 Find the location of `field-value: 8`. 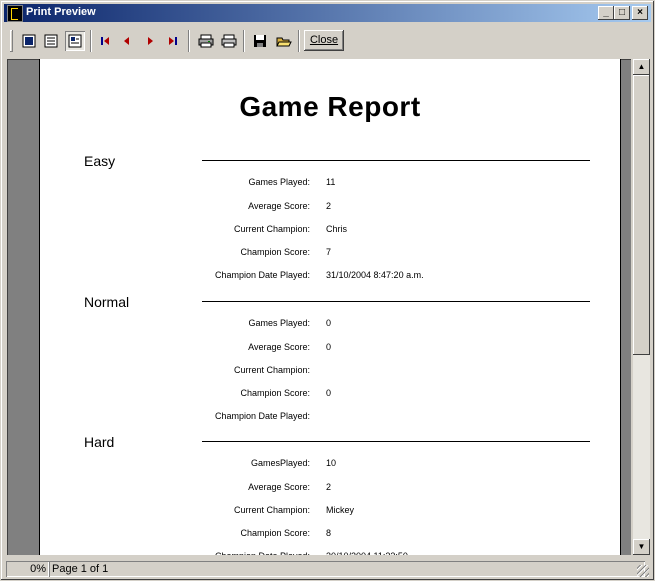

field-value: 8 is located at coordinates (329, 533).